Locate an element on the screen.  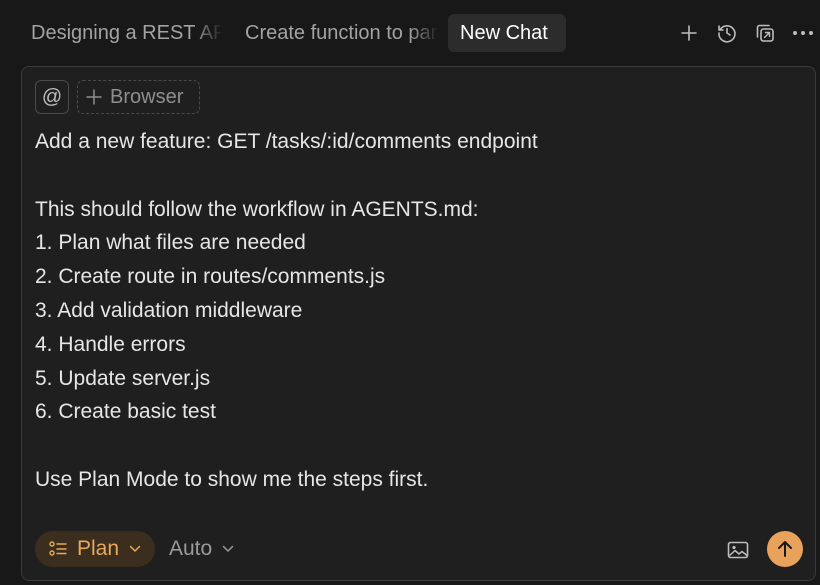
prompt-line: 3. Add validation middleware is located at coordinates (169, 310).